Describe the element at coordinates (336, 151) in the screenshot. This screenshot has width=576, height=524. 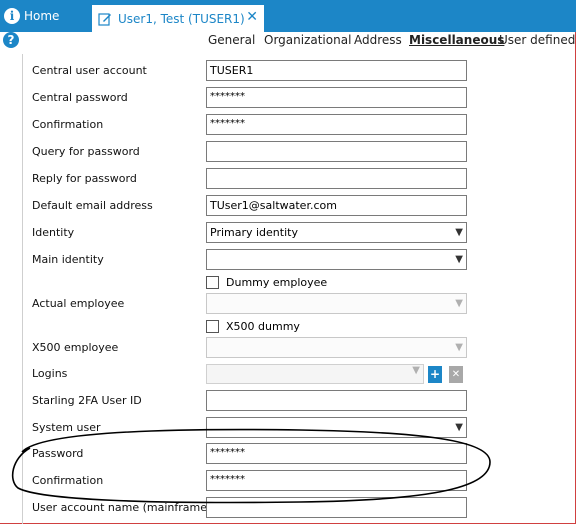
I see `query-for-password-input` at that location.